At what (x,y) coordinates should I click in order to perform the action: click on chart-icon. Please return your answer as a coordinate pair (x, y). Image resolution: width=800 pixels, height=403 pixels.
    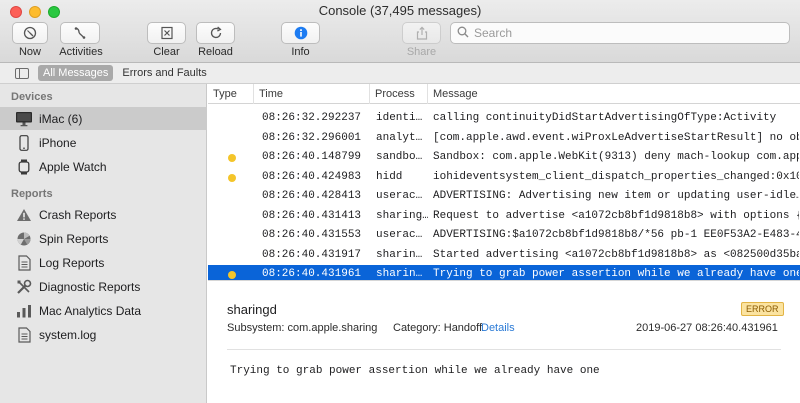
    Looking at the image, I should click on (24, 311).